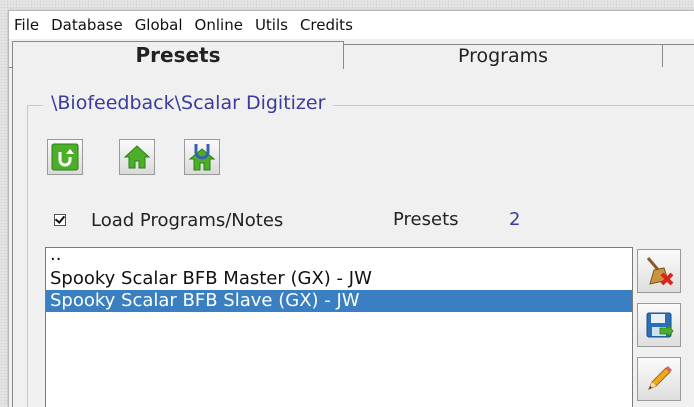 The width and height of the screenshot is (694, 407). I want to click on list-item-selected: Spooky Scalar BFB Slave (GX) - JW, so click(339, 301).